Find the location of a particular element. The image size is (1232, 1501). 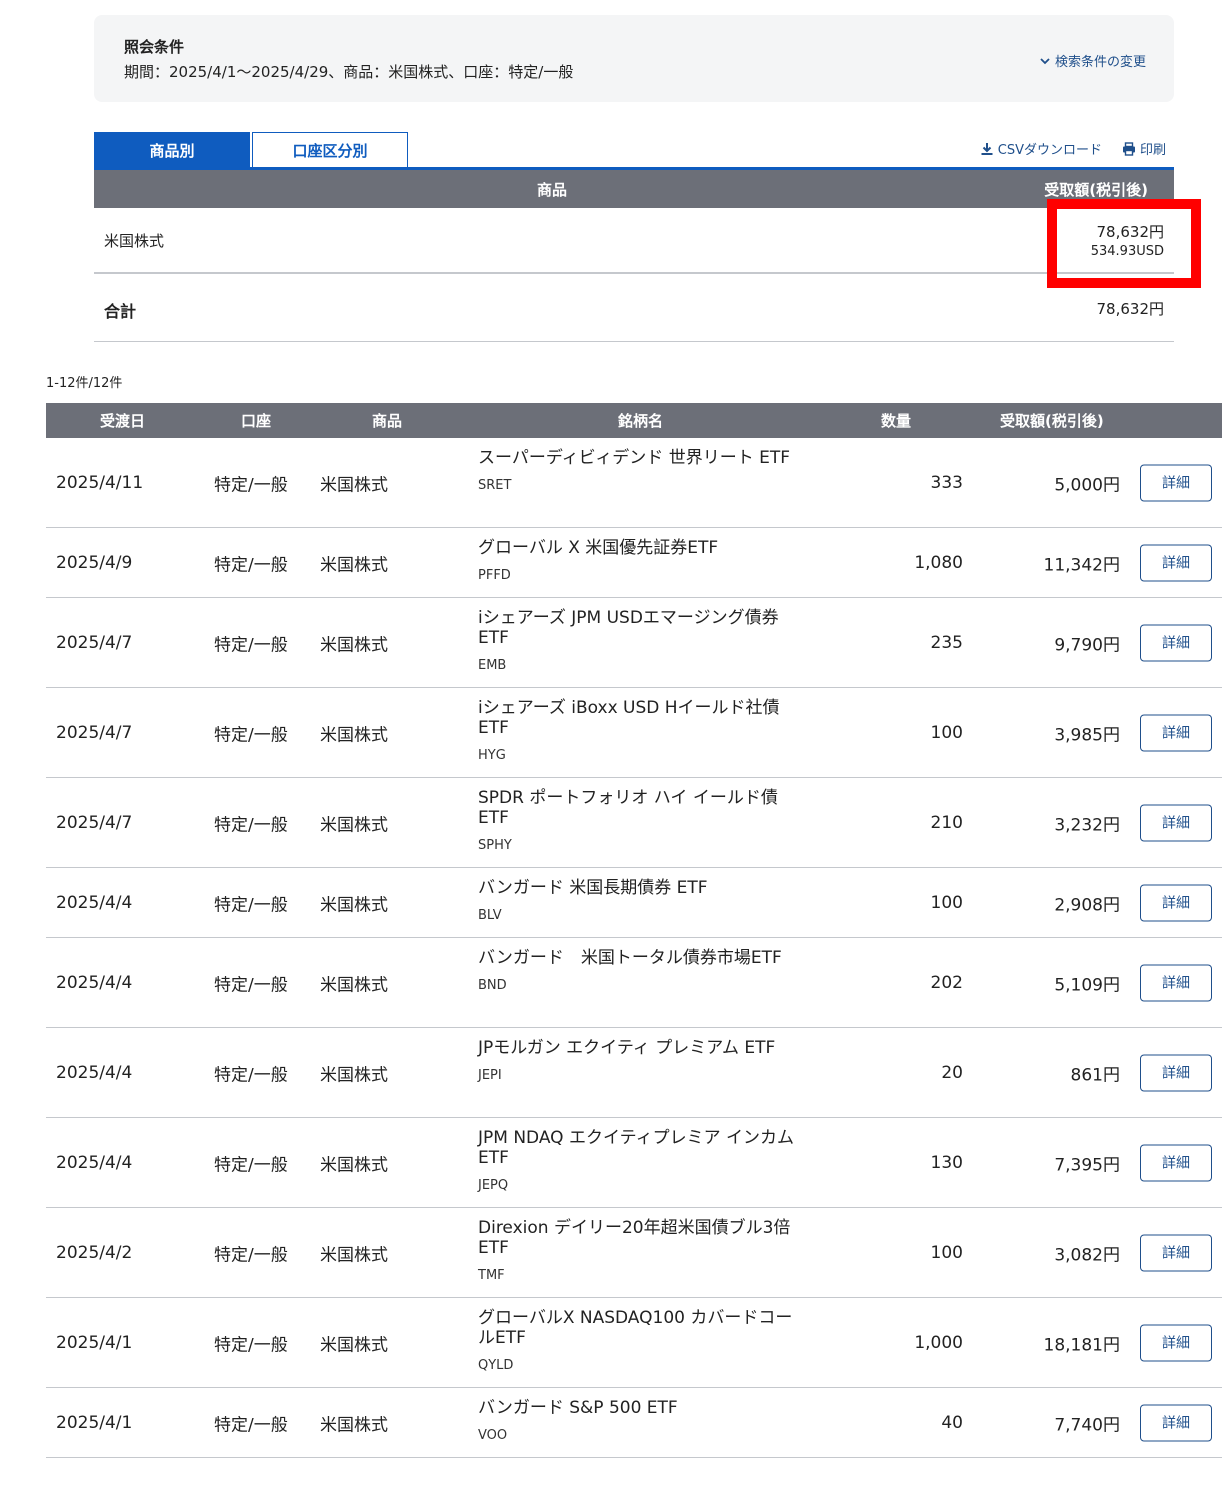

change-conditions-link: 検索条件の変更 is located at coordinates (1092, 60).